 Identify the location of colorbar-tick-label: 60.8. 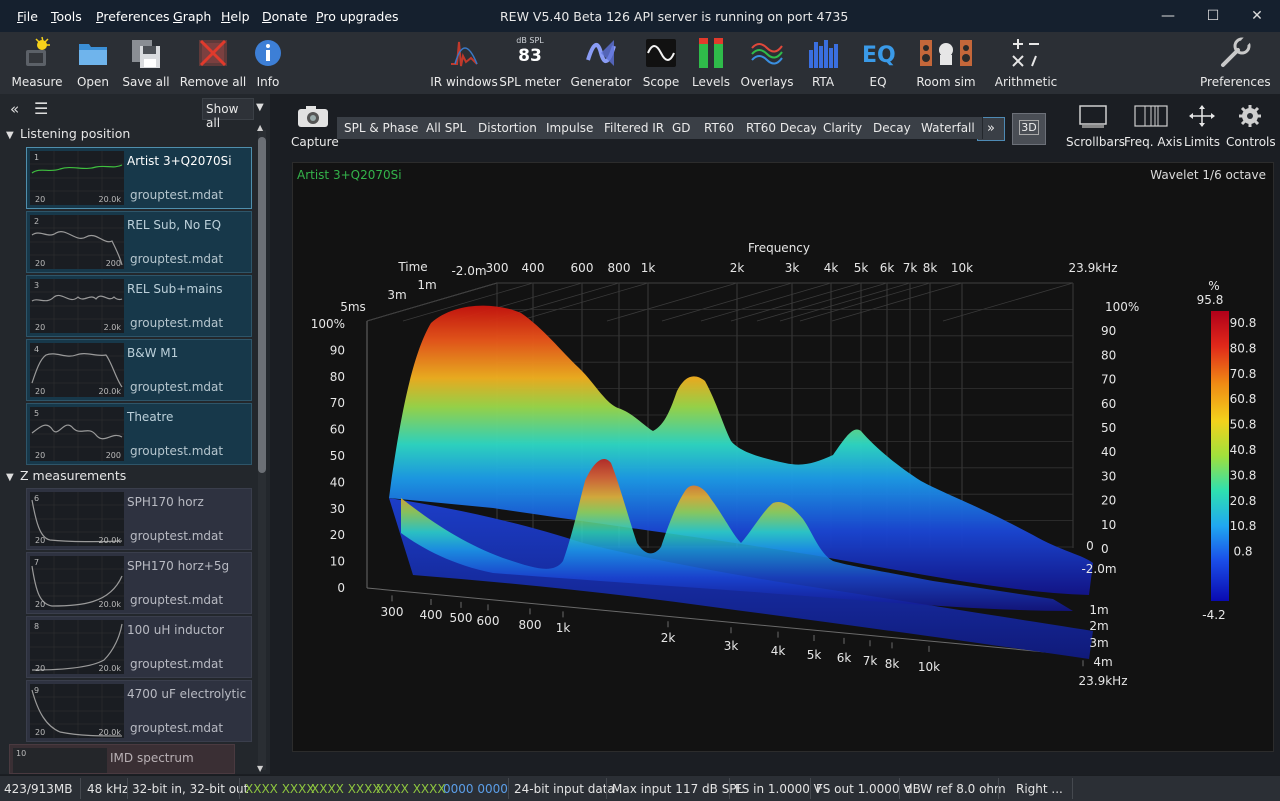
(1243, 399).